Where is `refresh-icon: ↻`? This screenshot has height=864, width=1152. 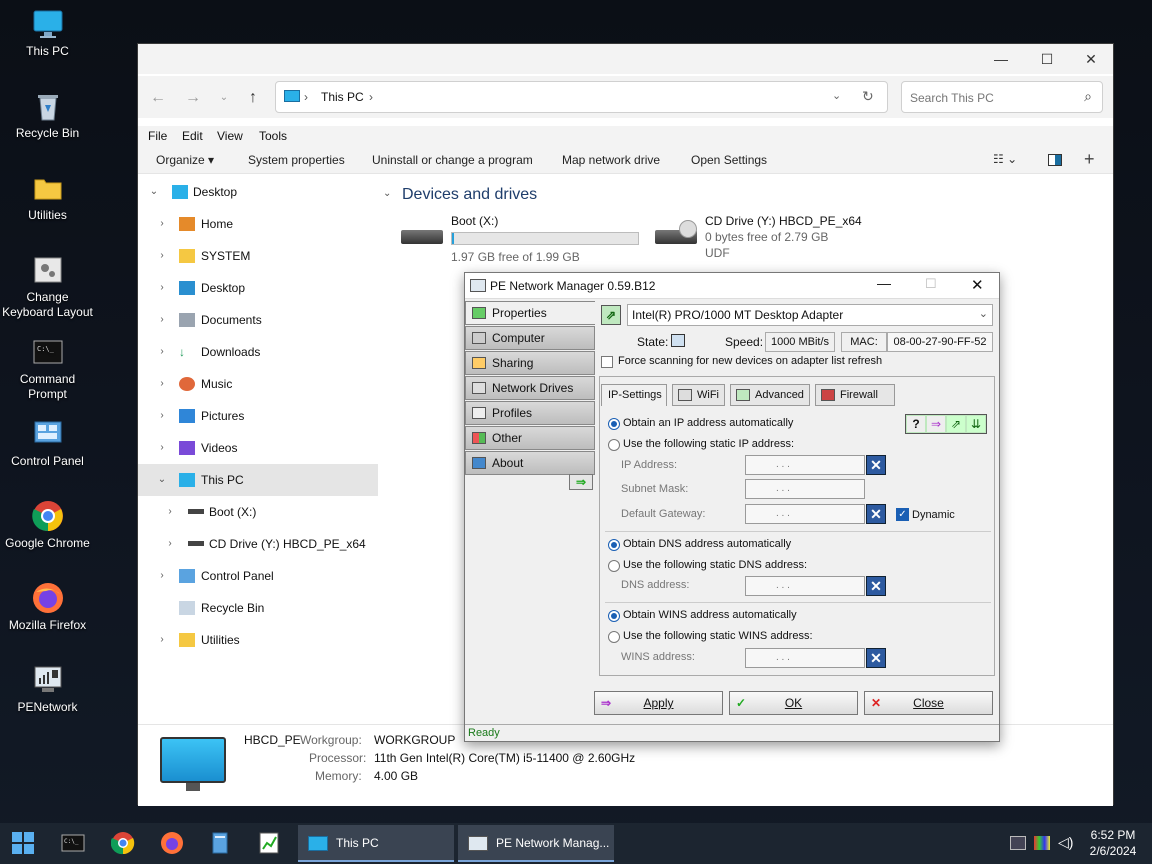
refresh-icon: ↻ is located at coordinates (868, 96).